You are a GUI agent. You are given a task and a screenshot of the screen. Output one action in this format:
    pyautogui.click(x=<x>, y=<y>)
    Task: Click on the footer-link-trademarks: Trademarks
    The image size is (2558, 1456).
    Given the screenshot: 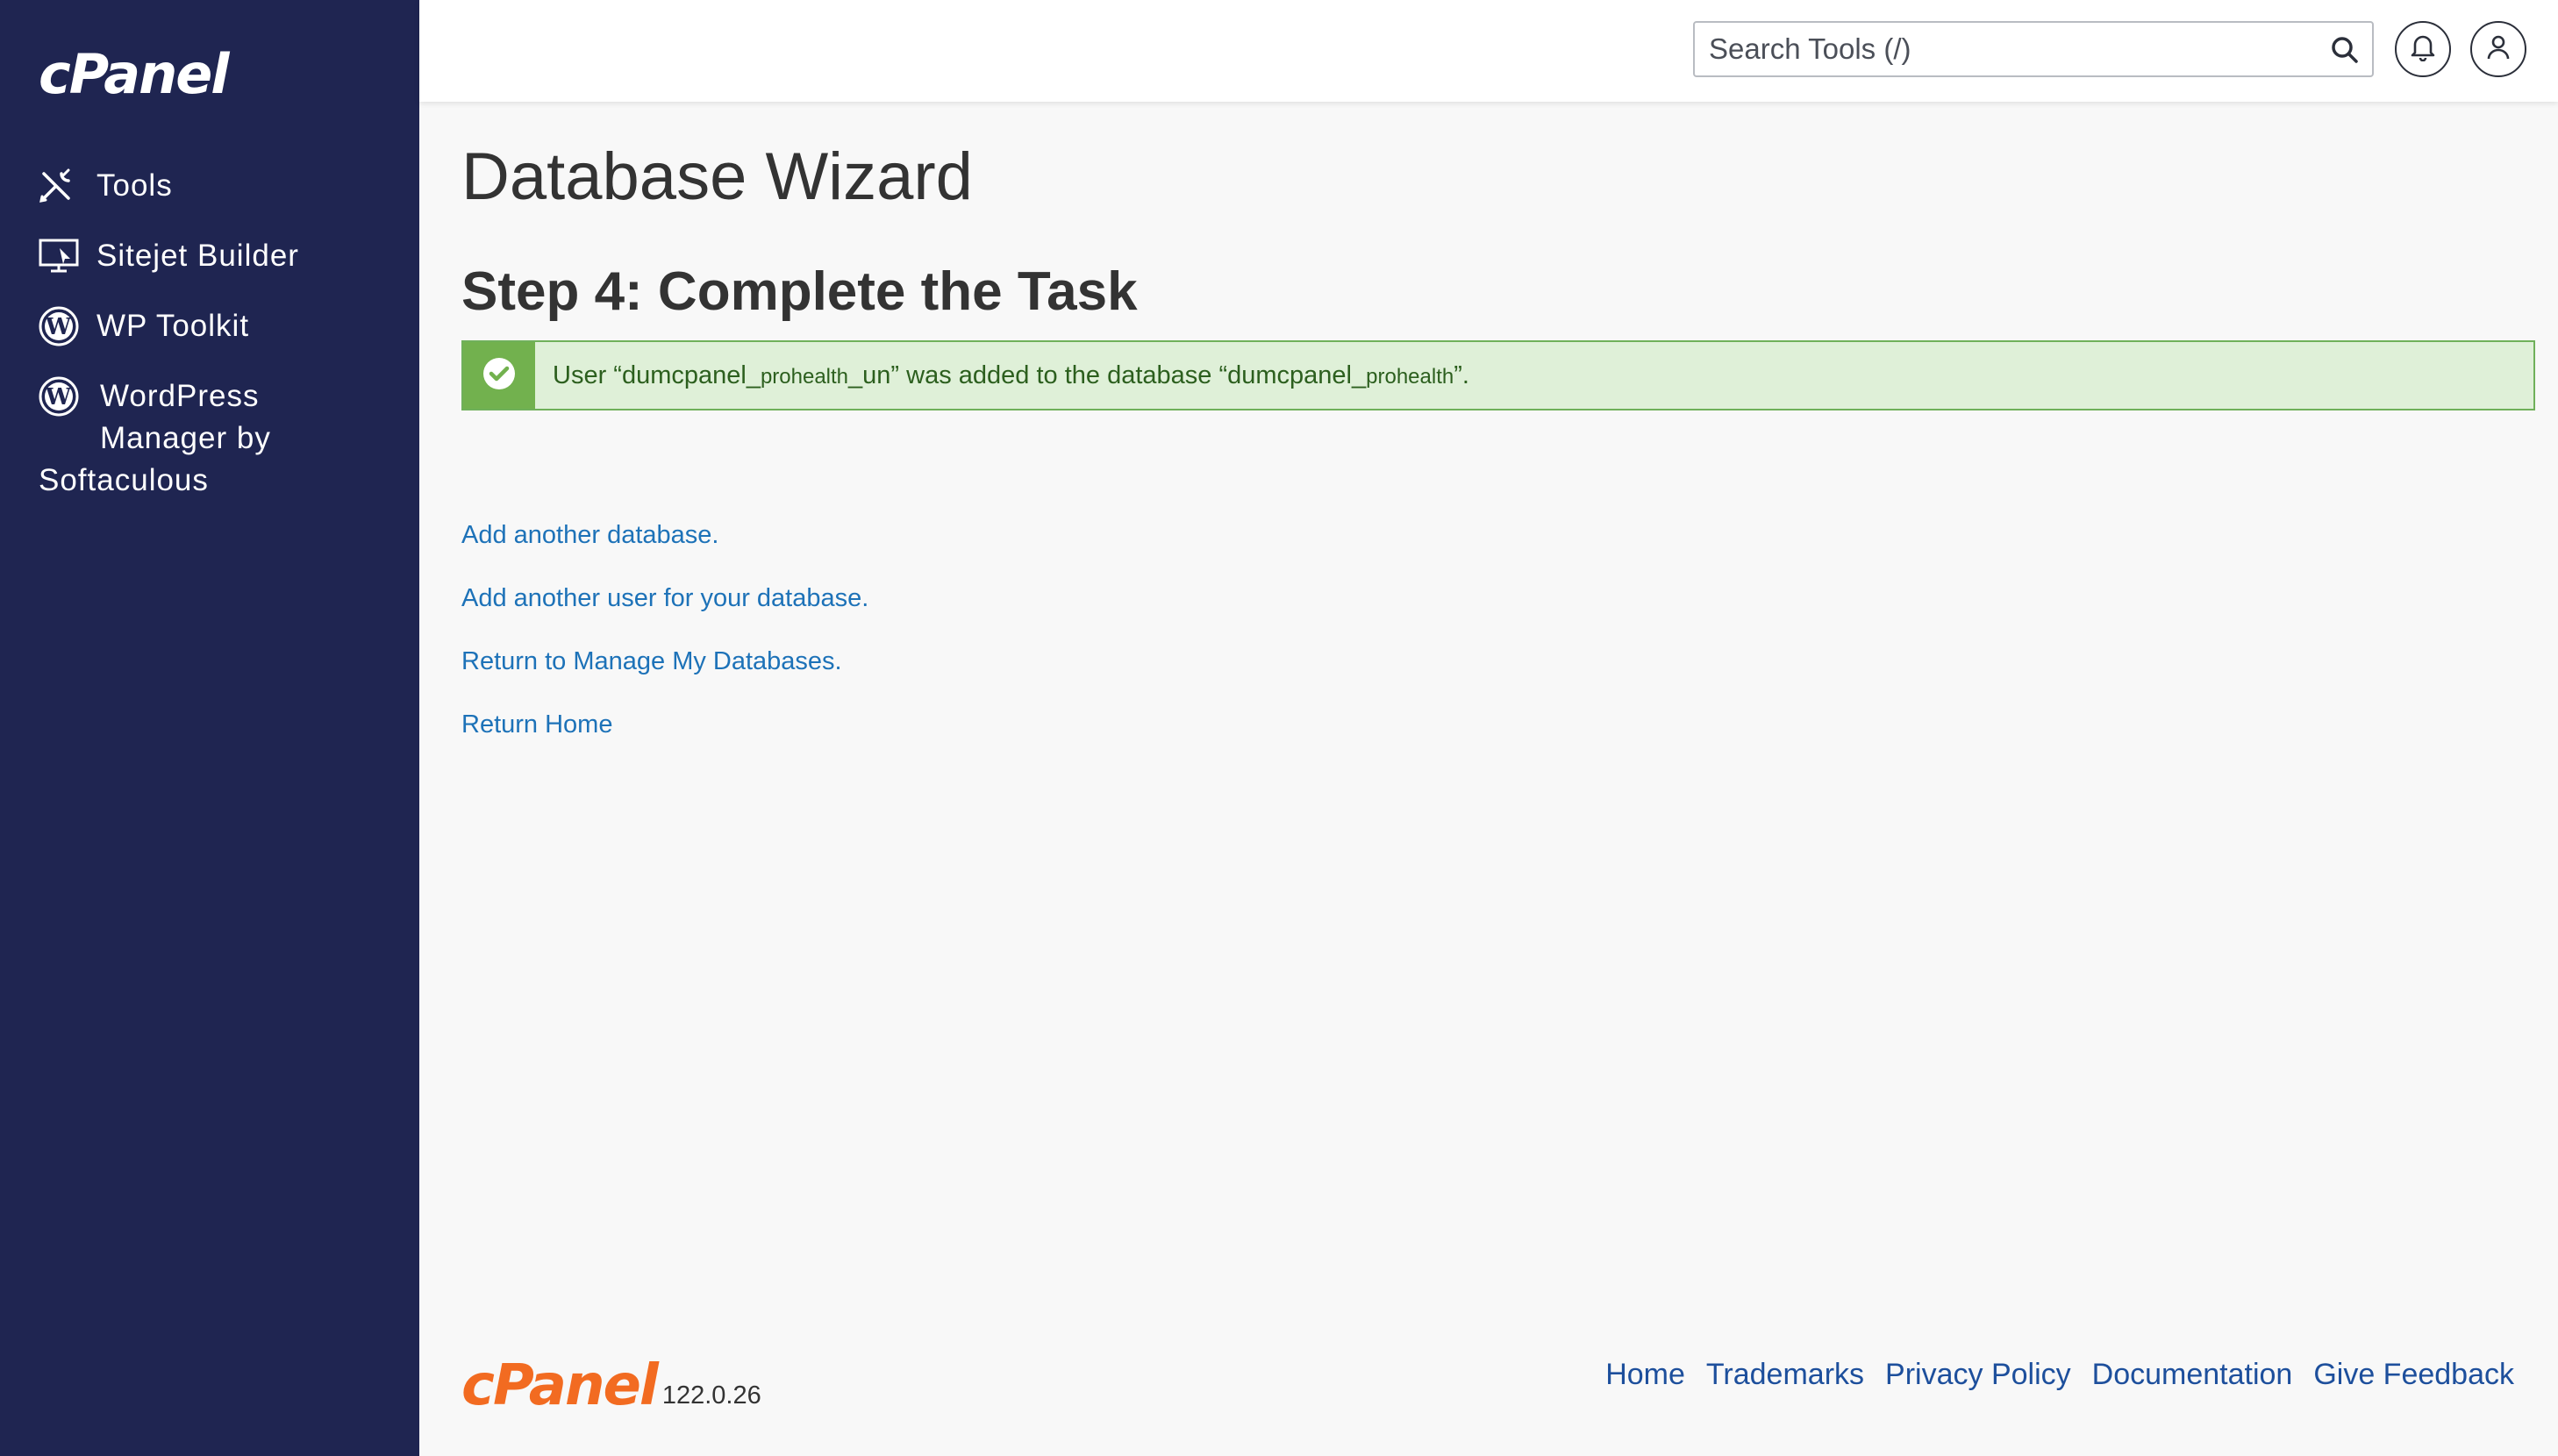 What is the action you would take?
    pyautogui.click(x=1785, y=1375)
    